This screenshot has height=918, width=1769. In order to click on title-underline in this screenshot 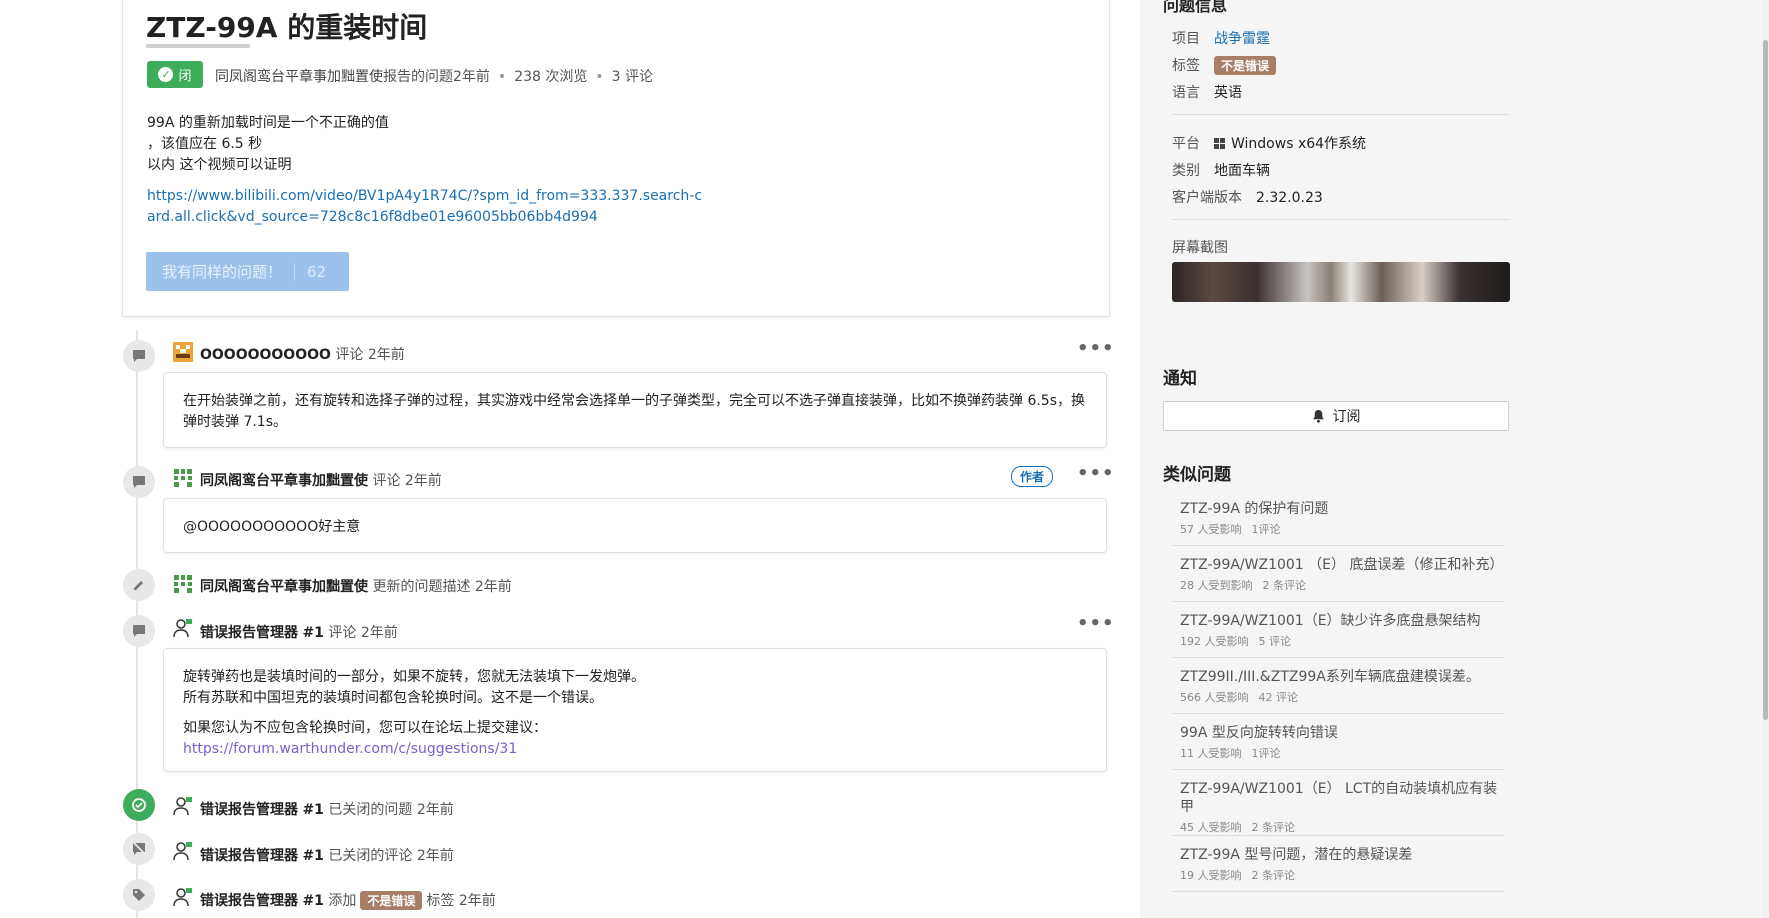, I will do `click(198, 46)`.